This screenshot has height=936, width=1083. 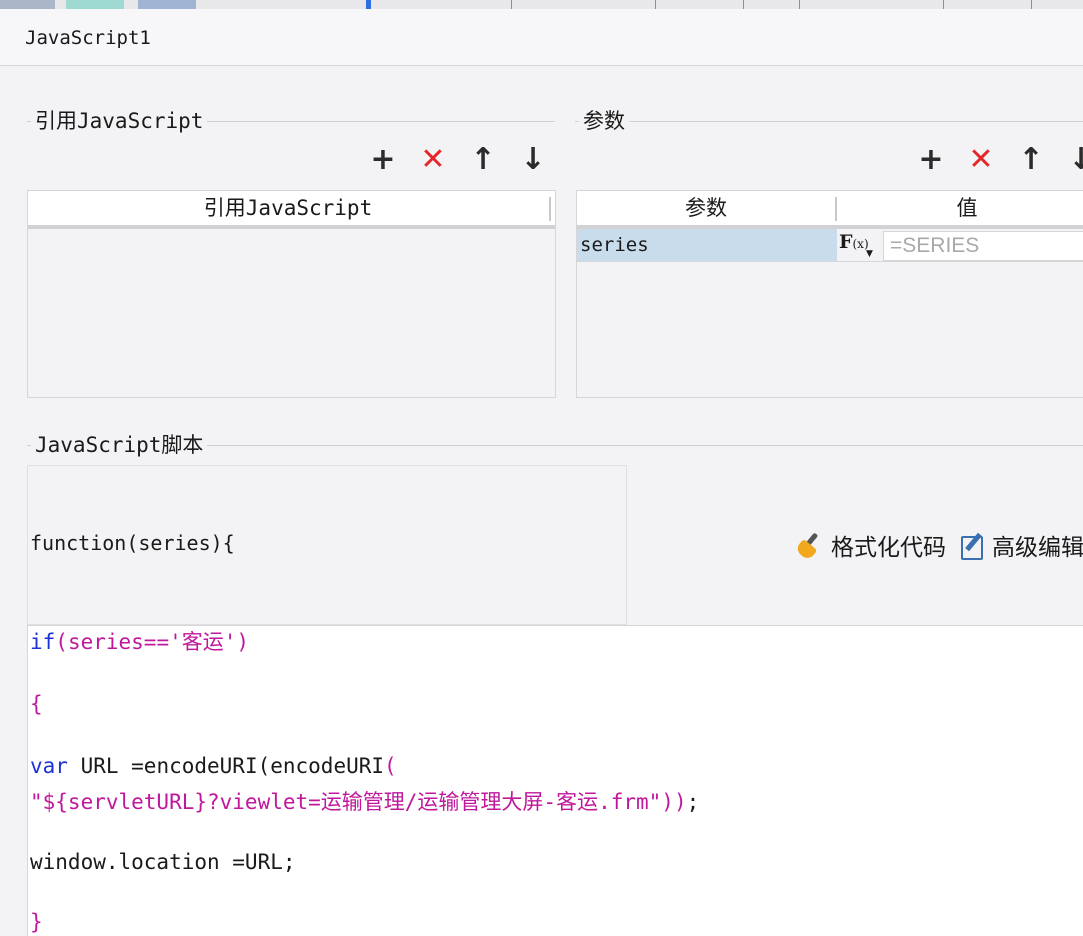 What do you see at coordinates (829, 121) in the screenshot?
I see `params-group: 参数` at bounding box center [829, 121].